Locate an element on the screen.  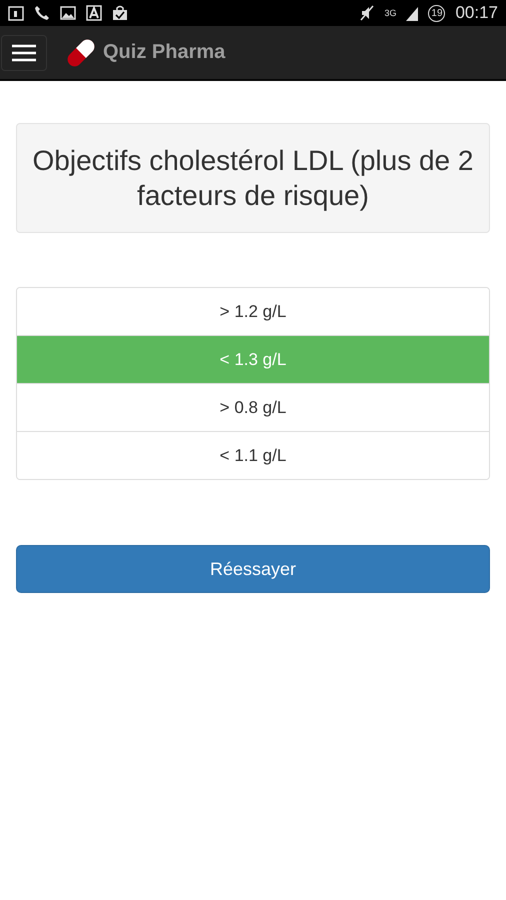
answer-option: < 1.1 g/L is located at coordinates (253, 455).